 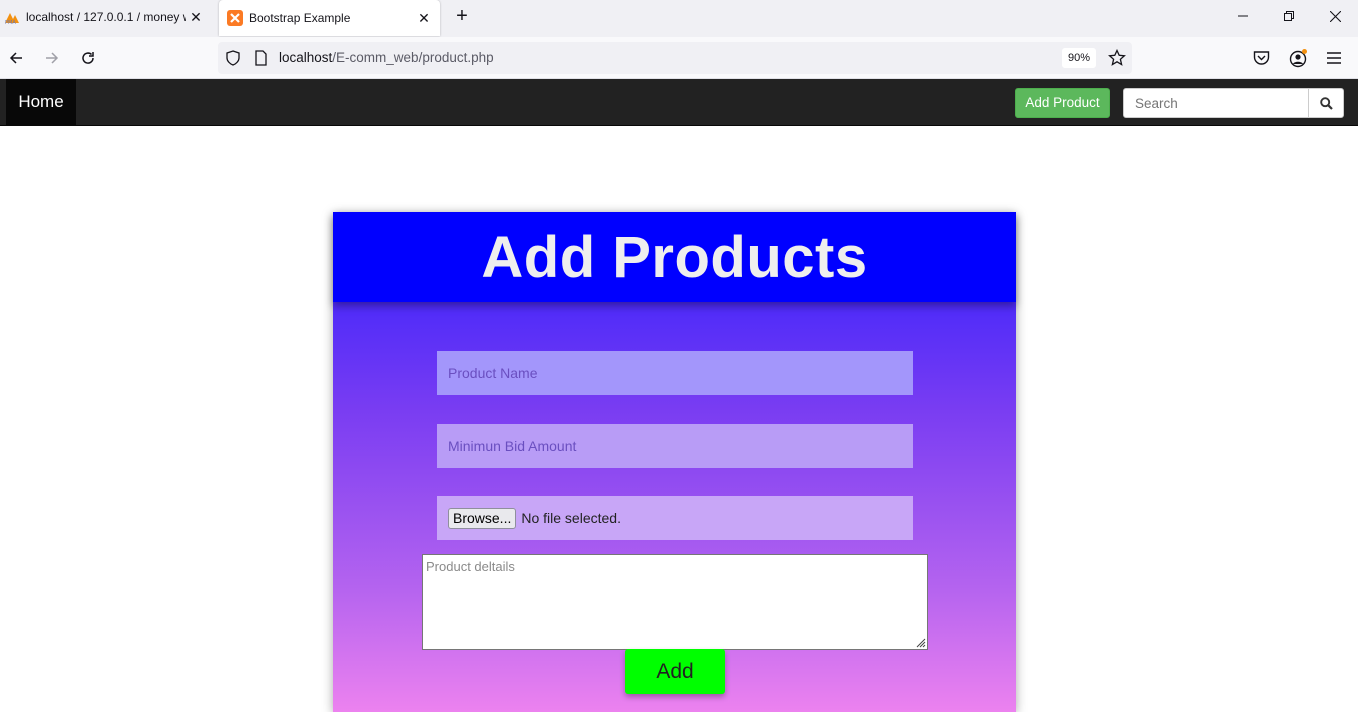 What do you see at coordinates (675, 446) in the screenshot?
I see `minimum-bid-field: Minimun Bid Amount` at bounding box center [675, 446].